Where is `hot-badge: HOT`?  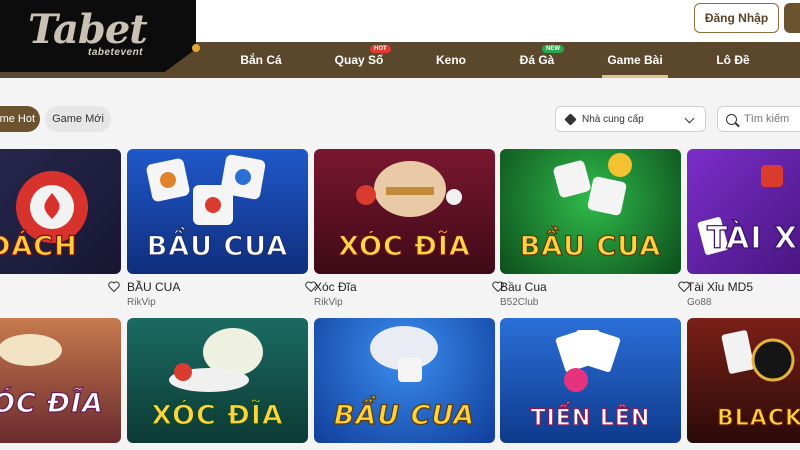
hot-badge: HOT is located at coordinates (380, 49).